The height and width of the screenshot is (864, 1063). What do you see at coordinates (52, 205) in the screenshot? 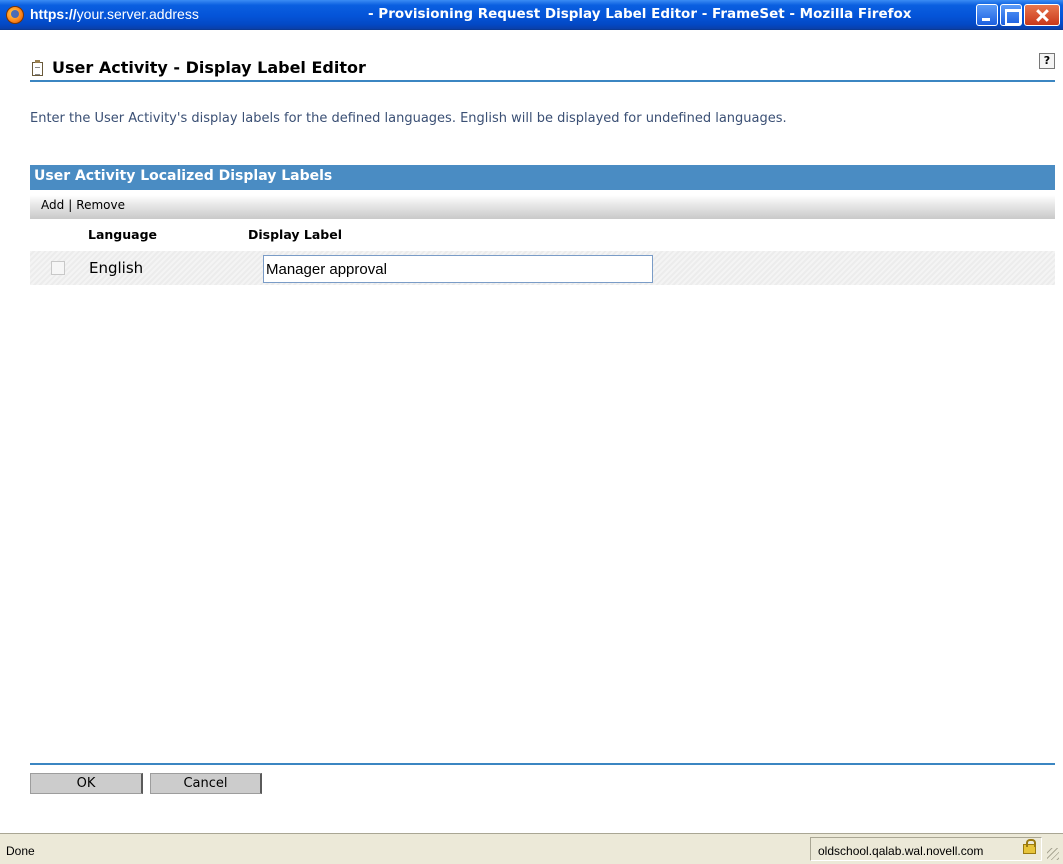
I see `add-link: Add` at bounding box center [52, 205].